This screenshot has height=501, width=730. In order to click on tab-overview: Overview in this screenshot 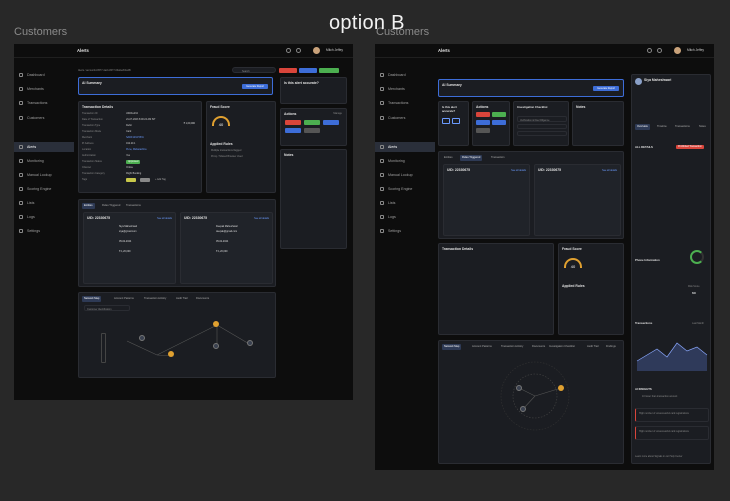, I will do `click(642, 127)`.